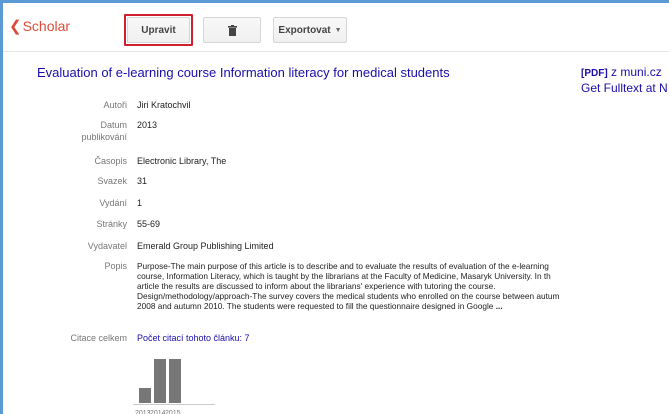 This screenshot has width=669, height=414. What do you see at coordinates (147, 125) in the screenshot?
I see `date-value: 2013` at bounding box center [147, 125].